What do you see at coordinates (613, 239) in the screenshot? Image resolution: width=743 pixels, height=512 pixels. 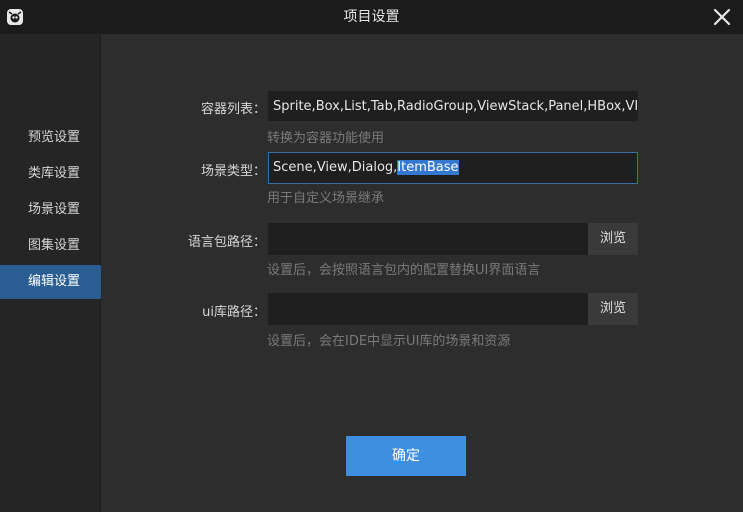 I see `lang-path-browse-button: 浏览` at bounding box center [613, 239].